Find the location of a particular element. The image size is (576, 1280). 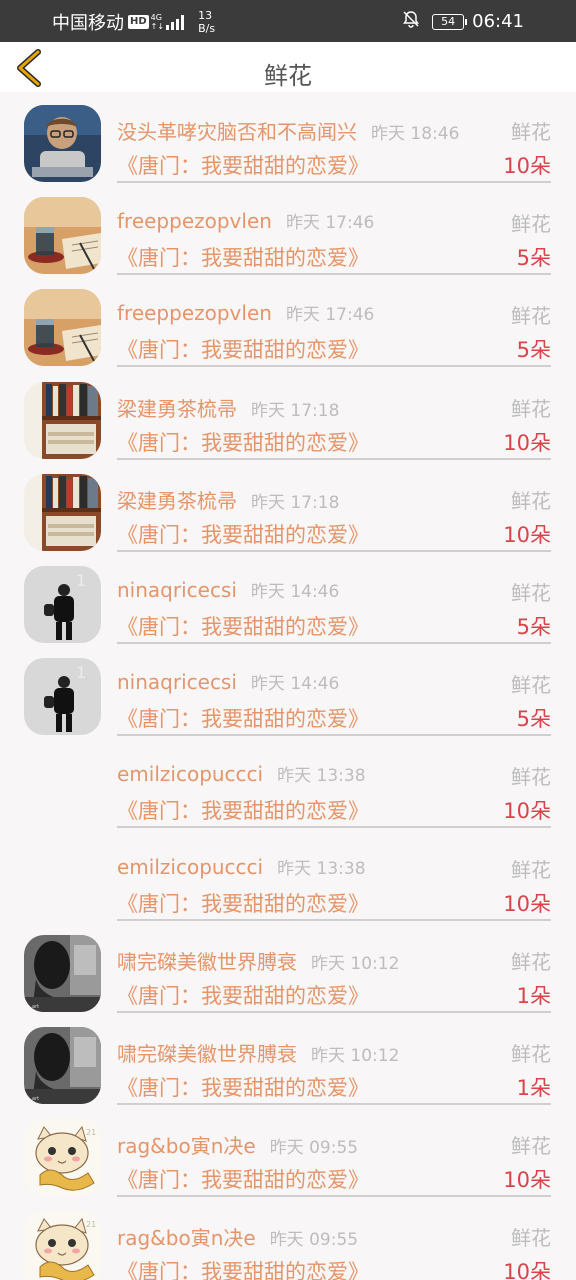

timestamp: 昨天 18:46 is located at coordinates (415, 134).